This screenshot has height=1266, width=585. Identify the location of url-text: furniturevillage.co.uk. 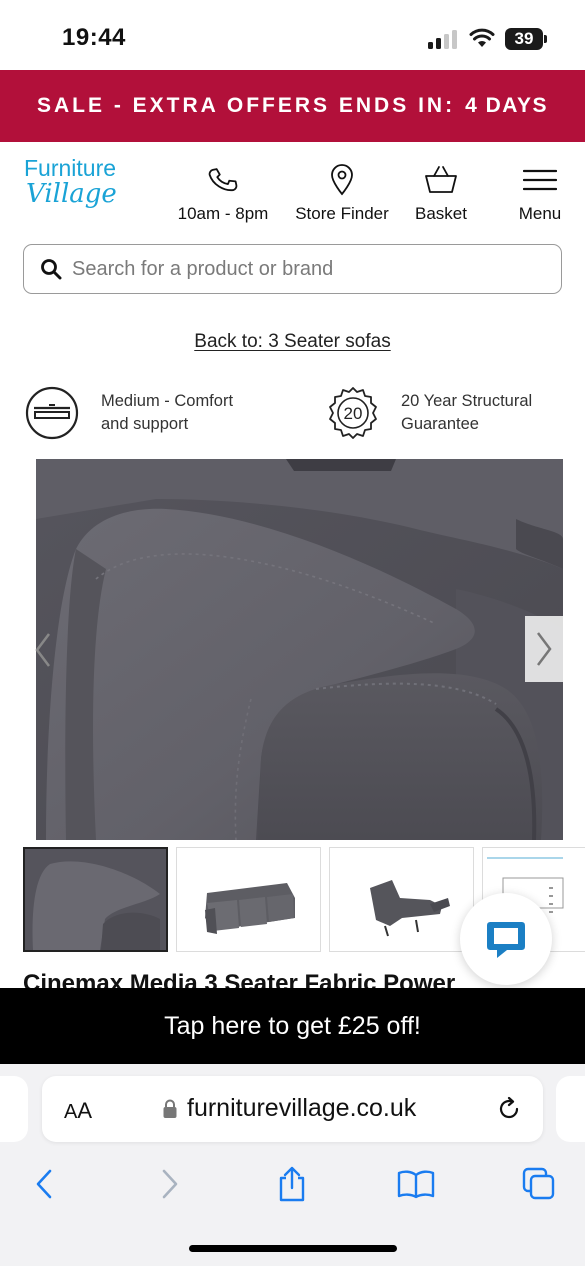
(302, 1108).